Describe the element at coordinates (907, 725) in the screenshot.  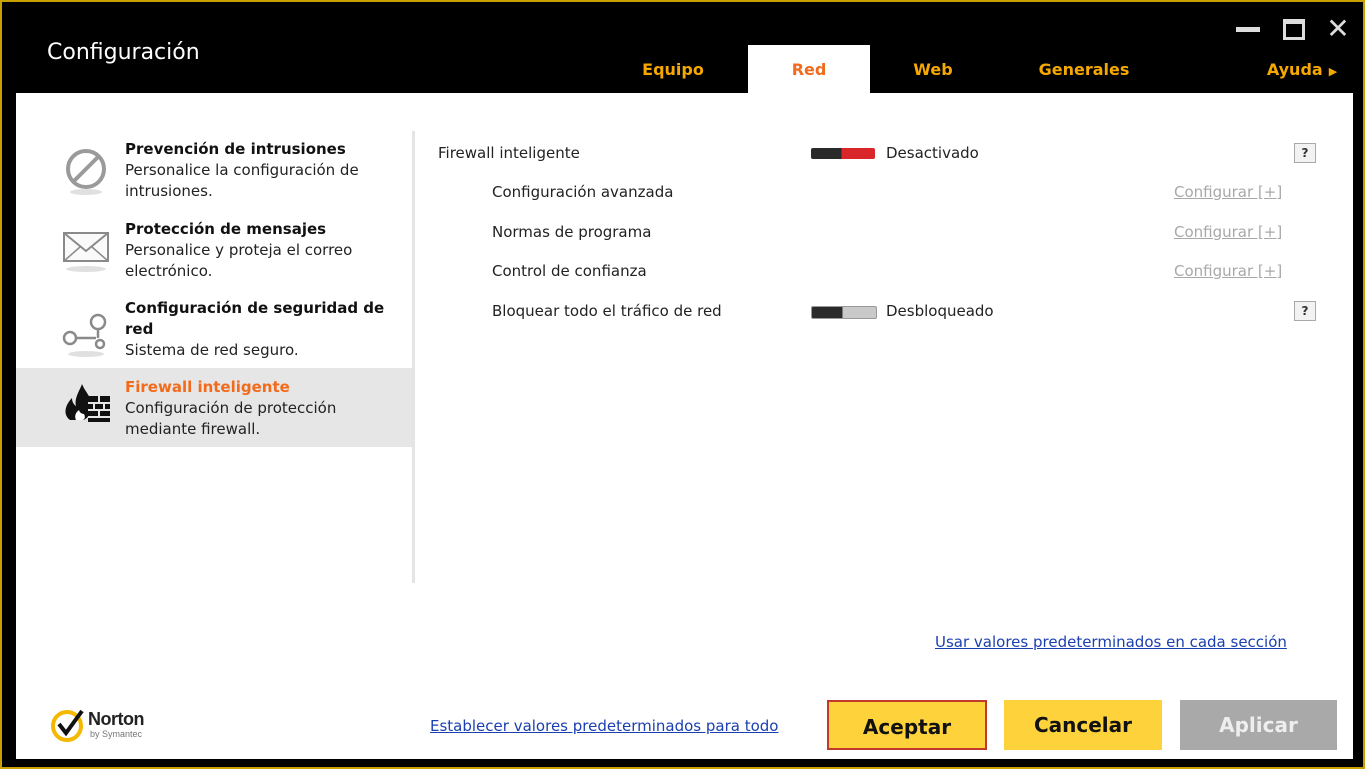
I see `accept-button: Aceptar` at that location.